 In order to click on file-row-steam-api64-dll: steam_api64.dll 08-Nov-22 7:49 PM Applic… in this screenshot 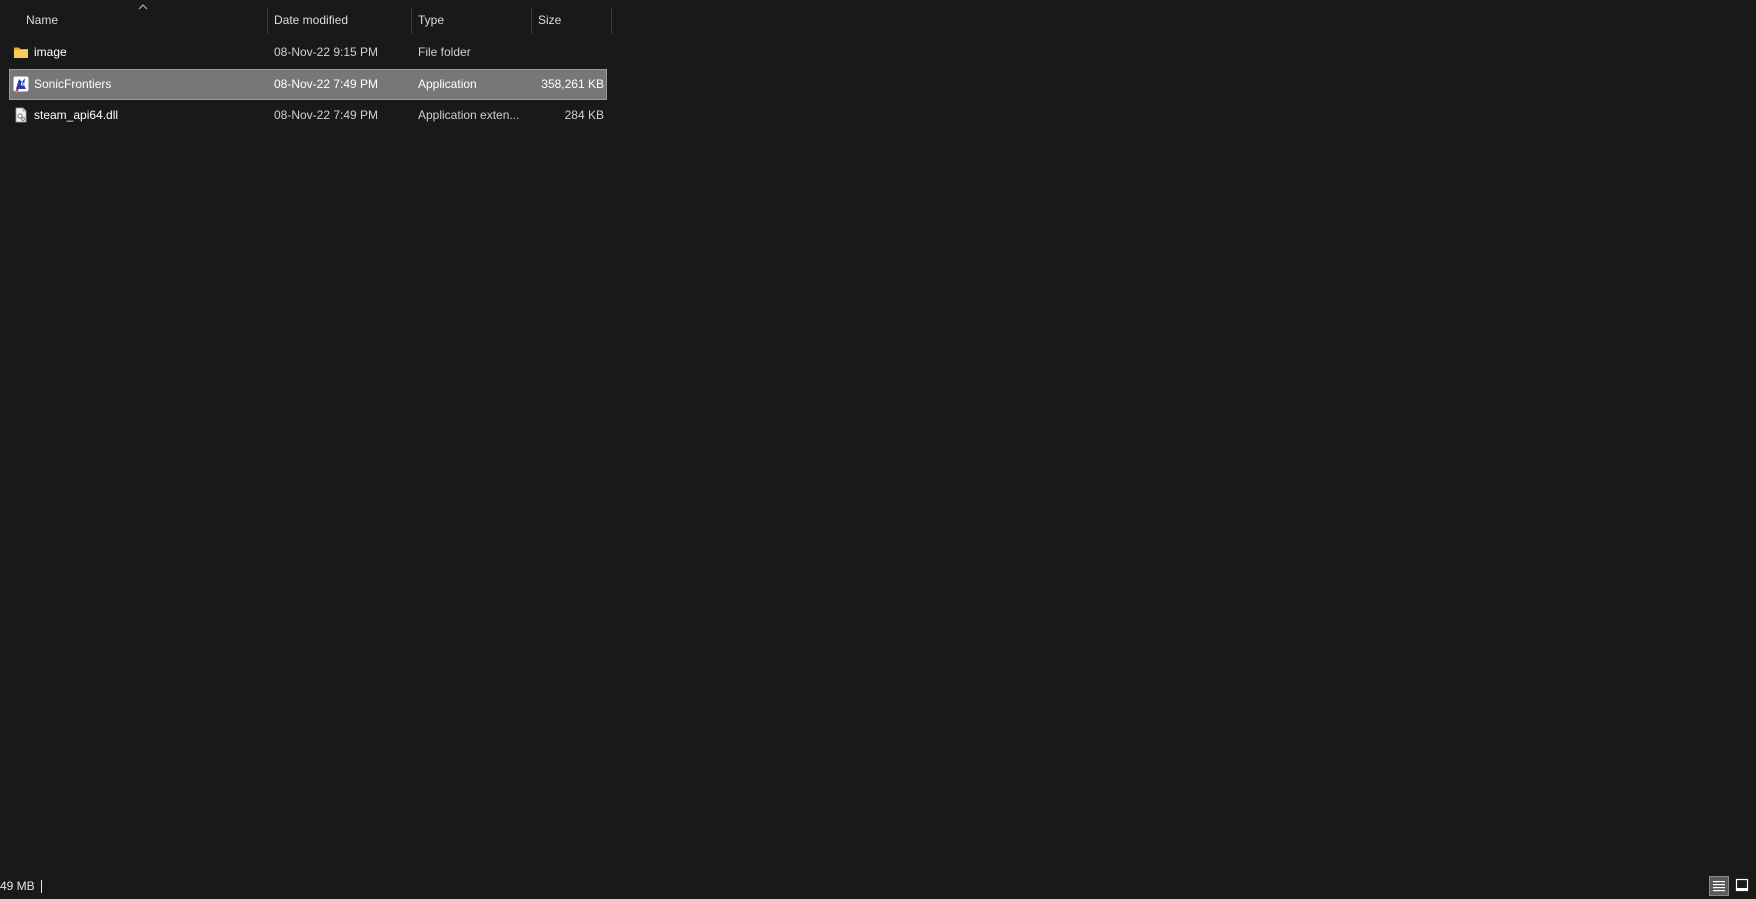, I will do `click(308, 115)`.